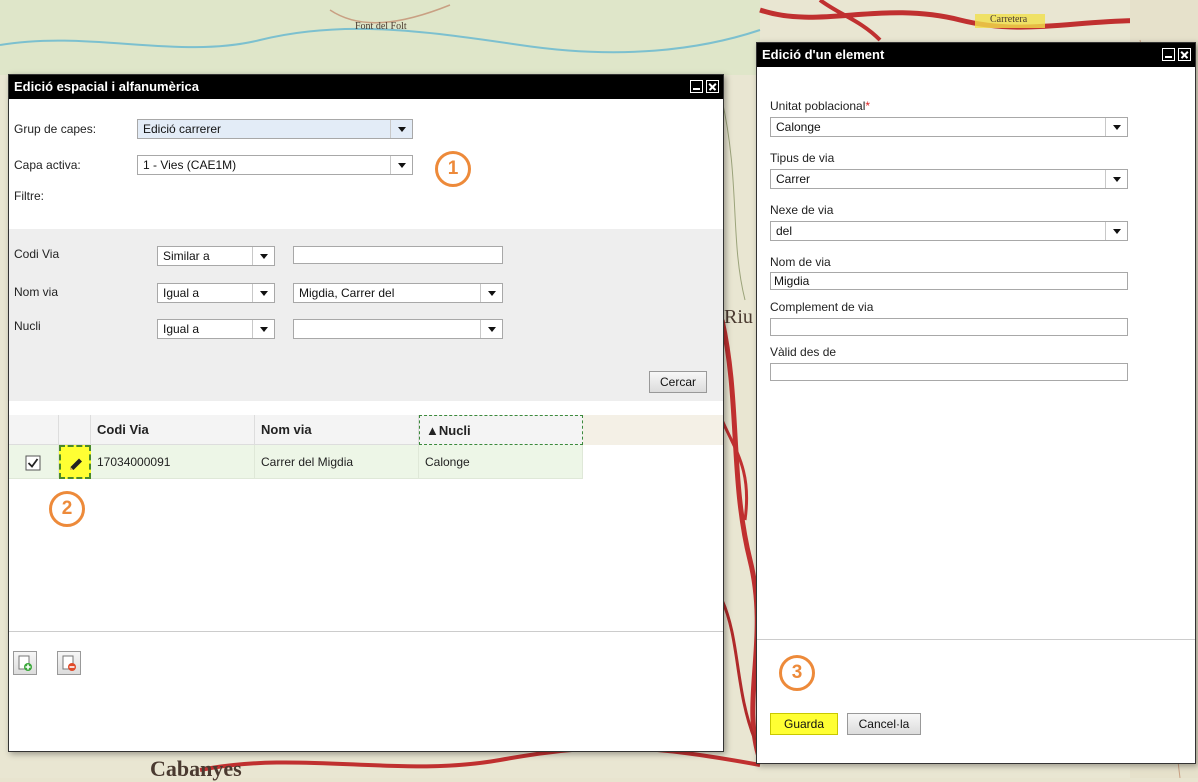  I want to click on add-record-icon, so click(25, 663).